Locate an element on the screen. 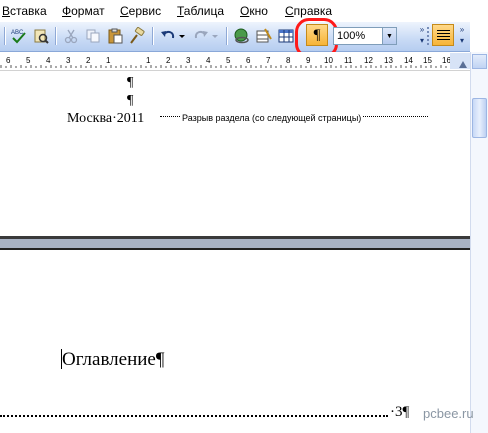  standard-toolbar: ABC is located at coordinates (235, 37).